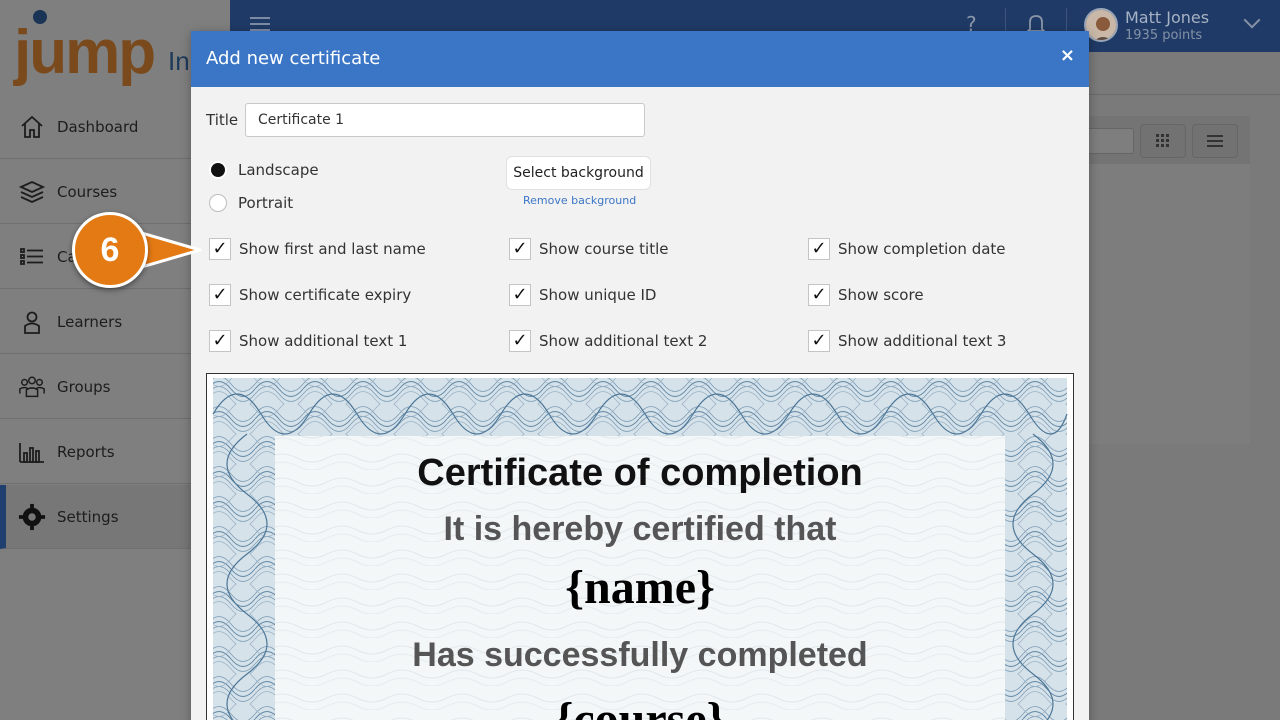 The image size is (1280, 720). Describe the element at coordinates (260, 24) in the screenshot. I see `hamburger-menu-icon` at that location.